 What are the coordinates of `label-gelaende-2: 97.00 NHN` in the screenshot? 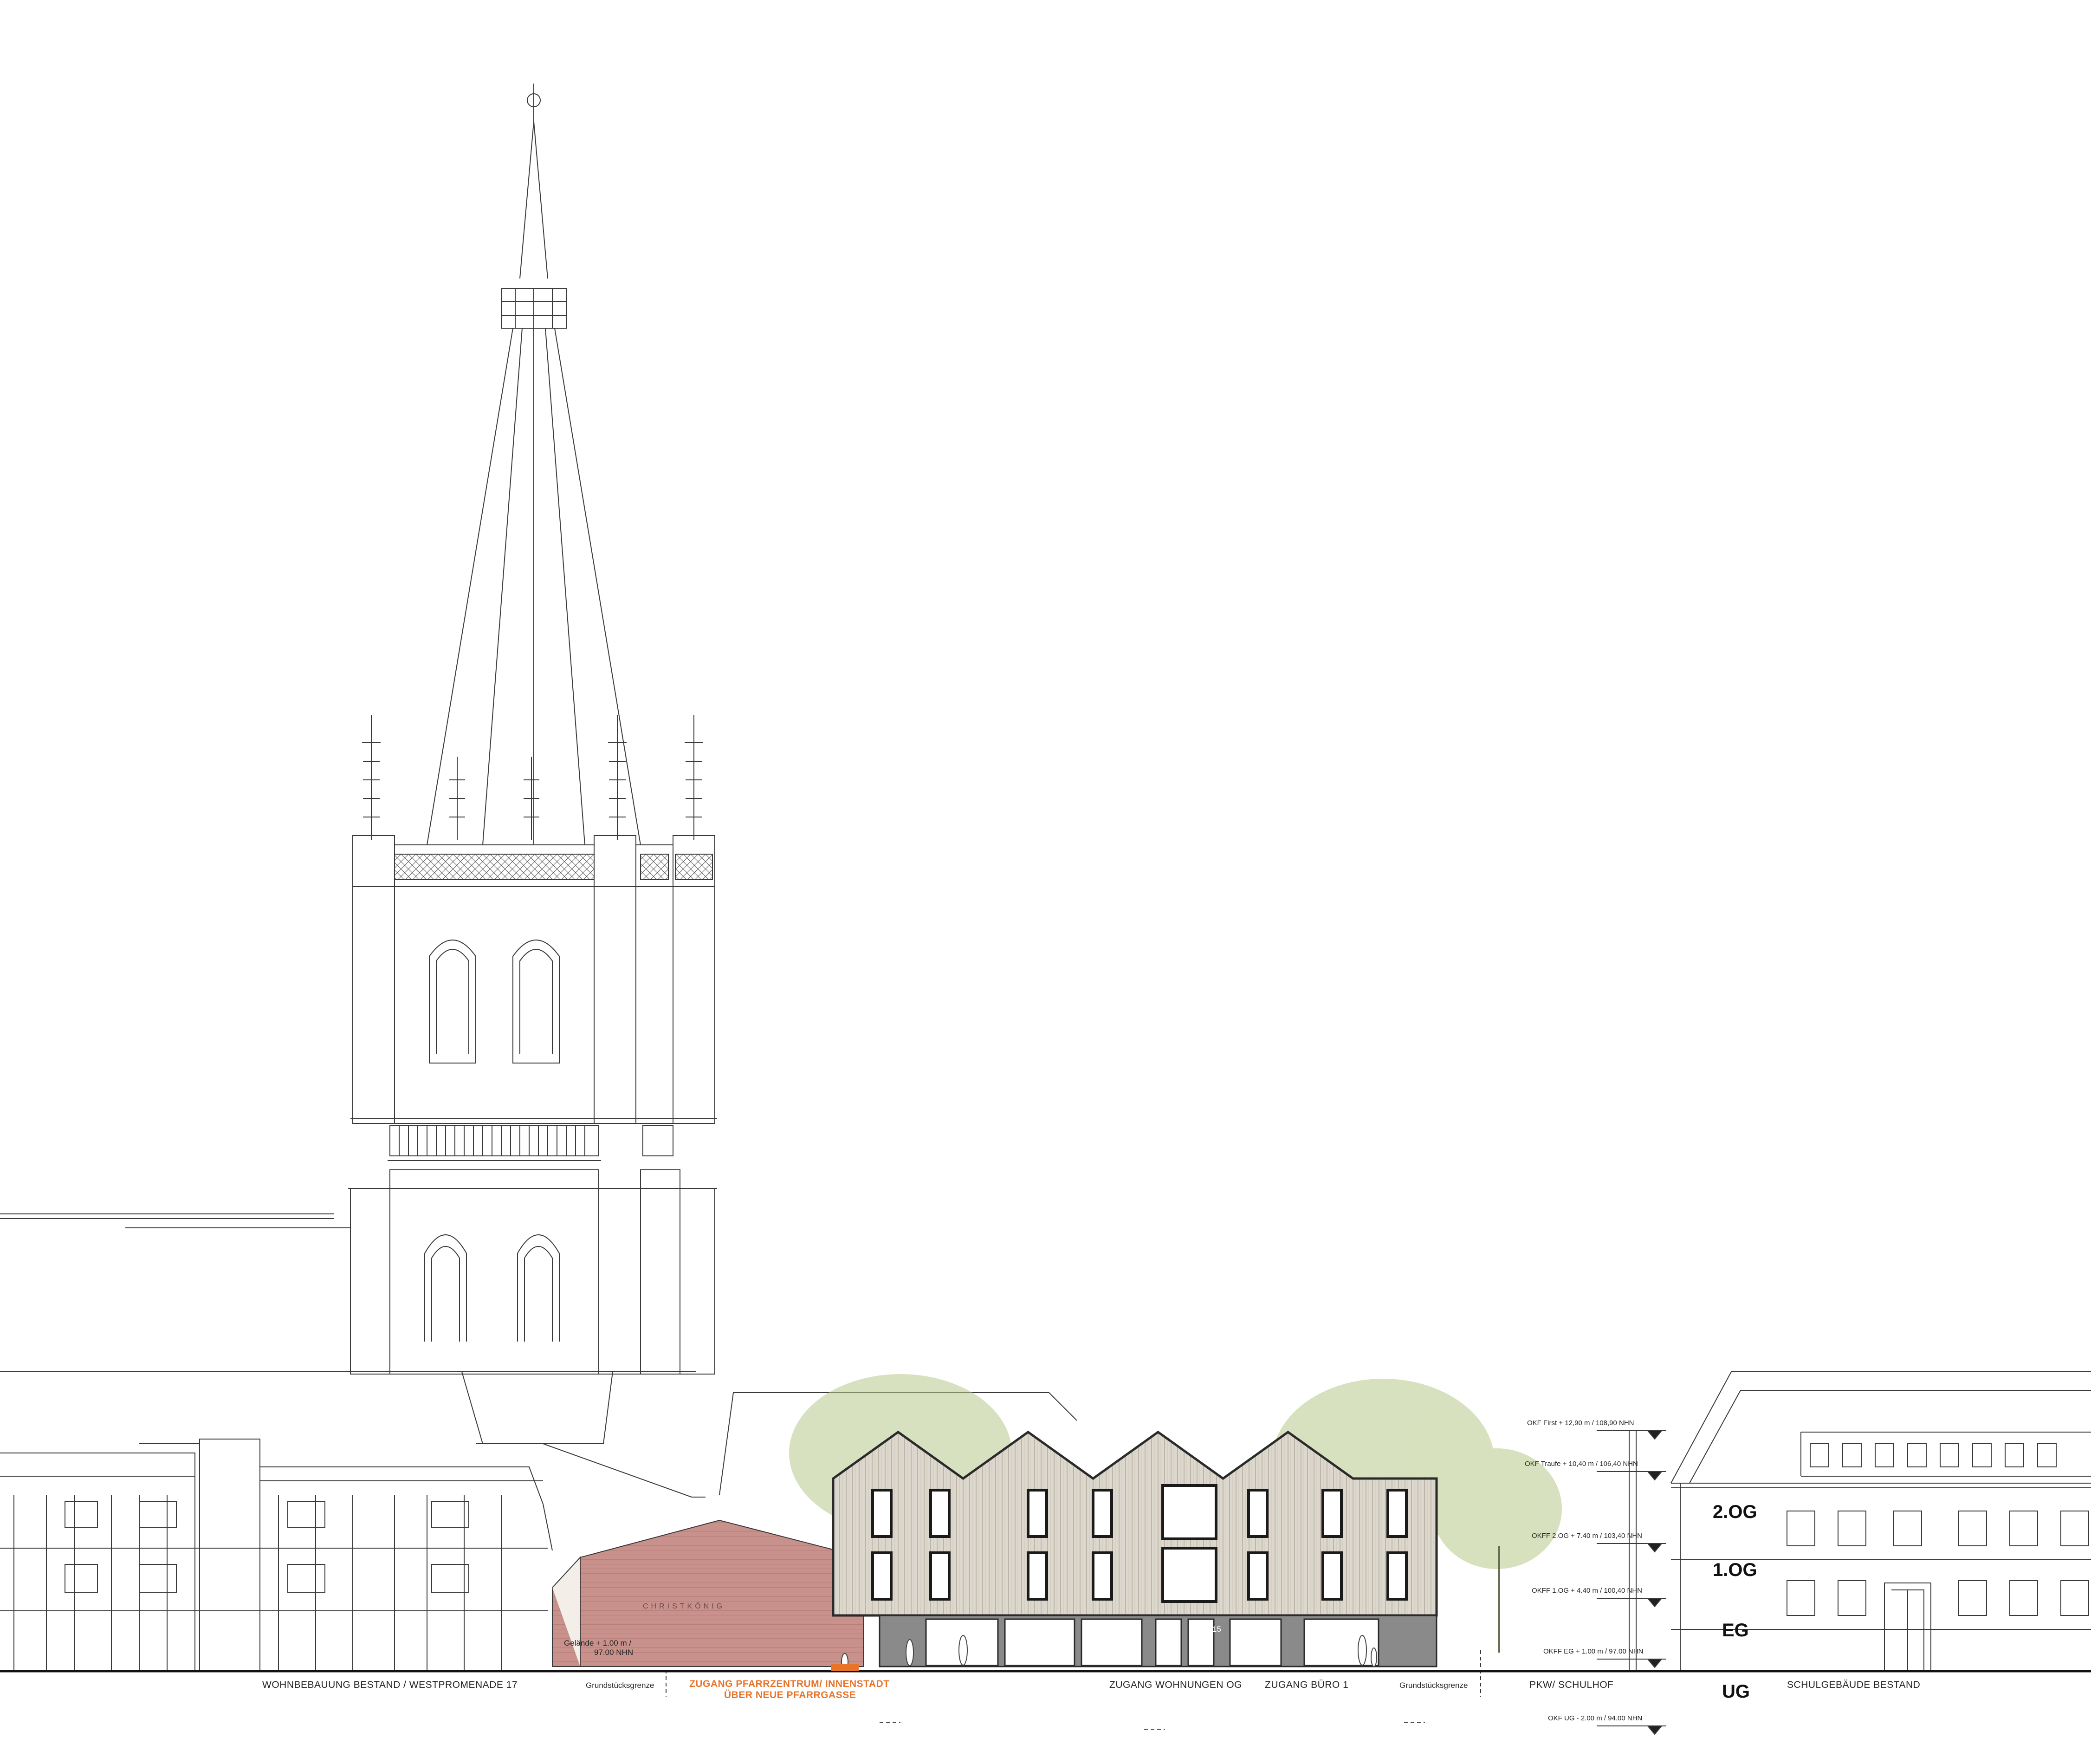 It's located at (614, 1652).